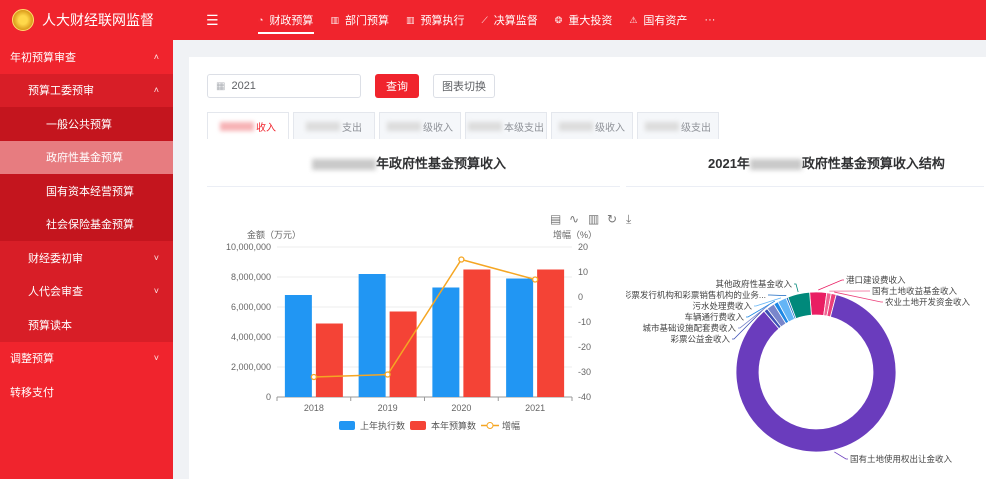 This screenshot has height=479, width=986. Describe the element at coordinates (86, 57) in the screenshot. I see `sidebar-item-annual-budget-review: 年初预算审查 ˄` at that location.